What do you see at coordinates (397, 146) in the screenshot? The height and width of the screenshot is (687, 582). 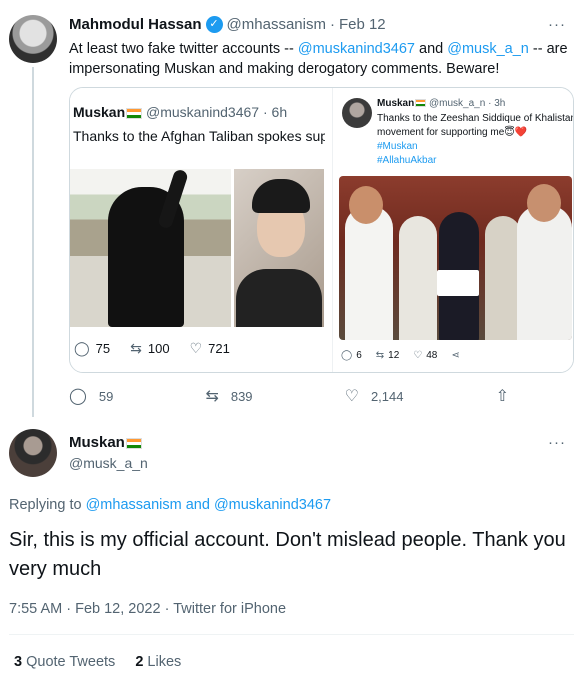 I see `hashtag: #Muskan` at bounding box center [397, 146].